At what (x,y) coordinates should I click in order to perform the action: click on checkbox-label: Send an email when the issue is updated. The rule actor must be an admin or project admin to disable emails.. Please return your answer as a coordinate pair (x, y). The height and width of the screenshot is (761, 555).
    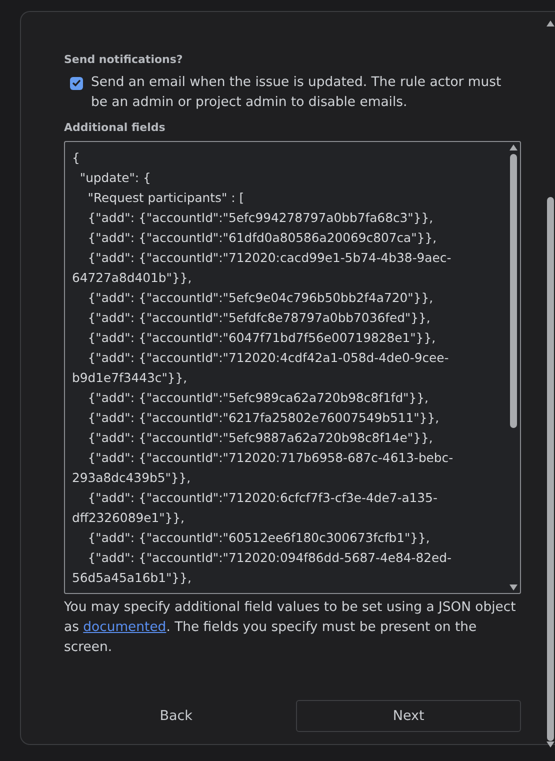
    Looking at the image, I should click on (296, 93).